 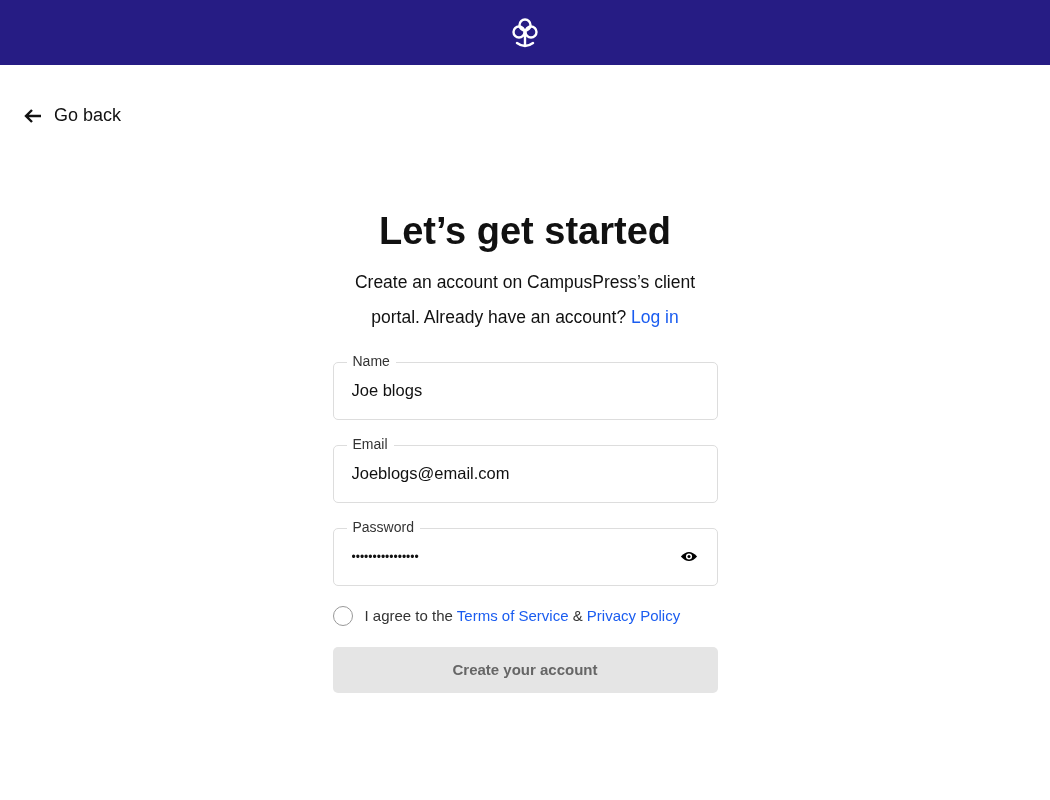 I want to click on go-back-link: Go back, so click(x=73, y=115).